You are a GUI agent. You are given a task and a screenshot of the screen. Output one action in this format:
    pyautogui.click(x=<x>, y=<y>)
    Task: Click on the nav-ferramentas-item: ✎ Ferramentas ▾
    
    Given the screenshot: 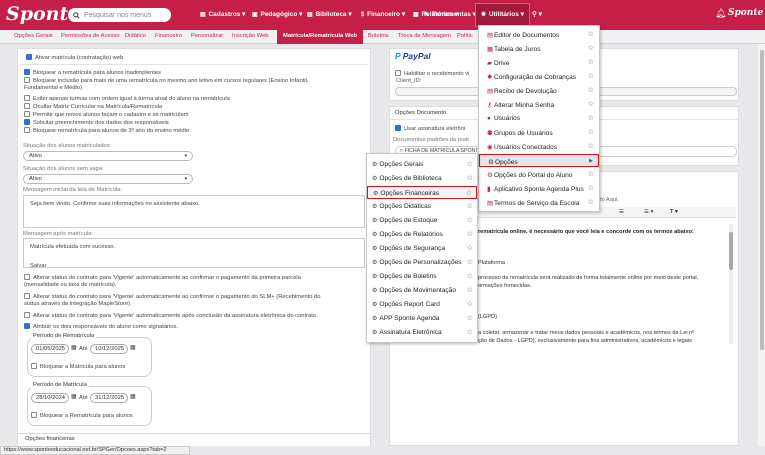 What is the action you would take?
    pyautogui.click(x=450, y=14)
    